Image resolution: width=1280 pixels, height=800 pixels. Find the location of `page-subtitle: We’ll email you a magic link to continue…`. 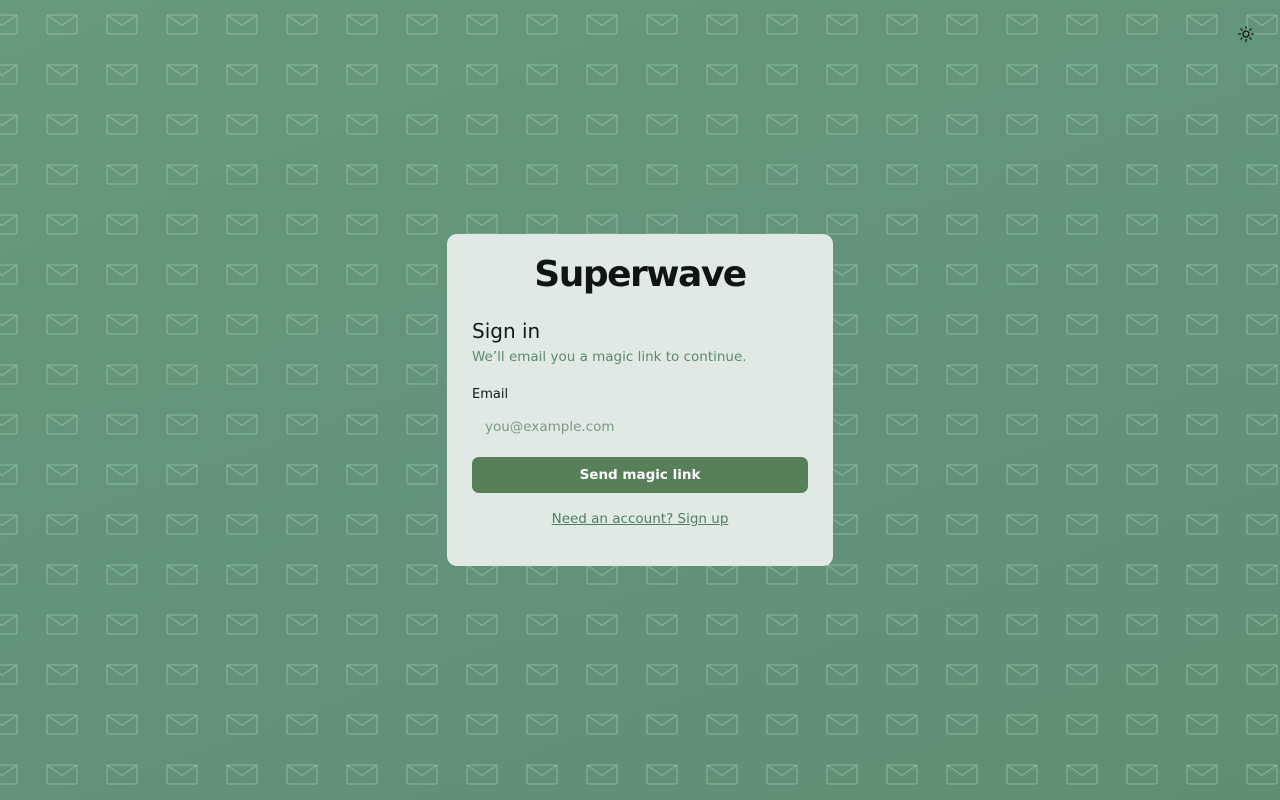

page-subtitle: We’ll email you a magic link to continue… is located at coordinates (609, 357).